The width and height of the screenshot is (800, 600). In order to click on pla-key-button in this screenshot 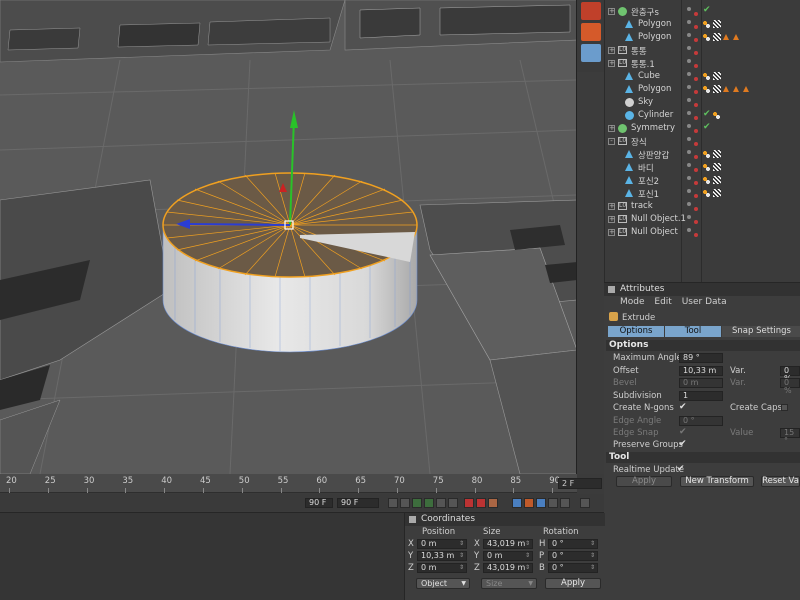, I will do `click(565, 503)`.